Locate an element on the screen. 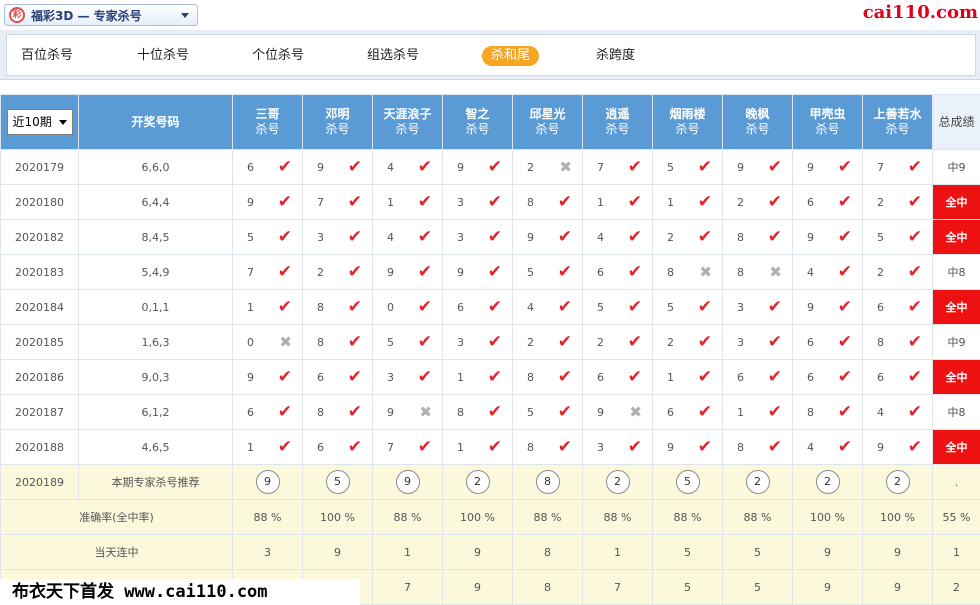 The width and height of the screenshot is (980, 605). expert-header: 邱星光 杀号 is located at coordinates (547, 122).